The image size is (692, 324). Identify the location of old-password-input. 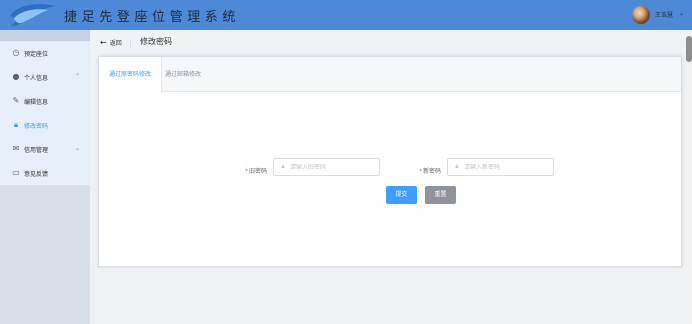
(334, 167).